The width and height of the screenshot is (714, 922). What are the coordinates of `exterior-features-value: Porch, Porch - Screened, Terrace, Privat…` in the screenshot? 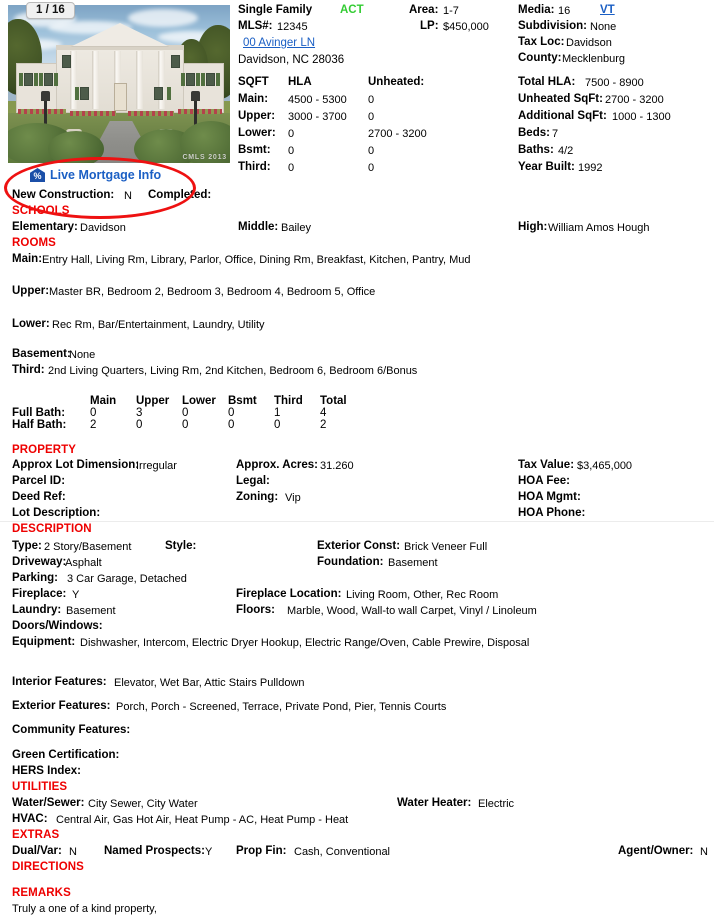 It's located at (281, 707).